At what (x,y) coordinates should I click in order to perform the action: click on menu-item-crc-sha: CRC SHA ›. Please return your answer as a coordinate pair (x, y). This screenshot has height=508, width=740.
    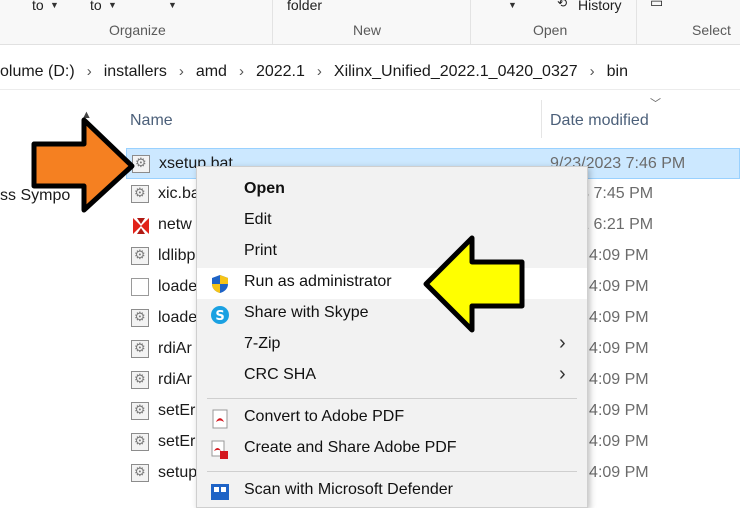
    Looking at the image, I should click on (392, 376).